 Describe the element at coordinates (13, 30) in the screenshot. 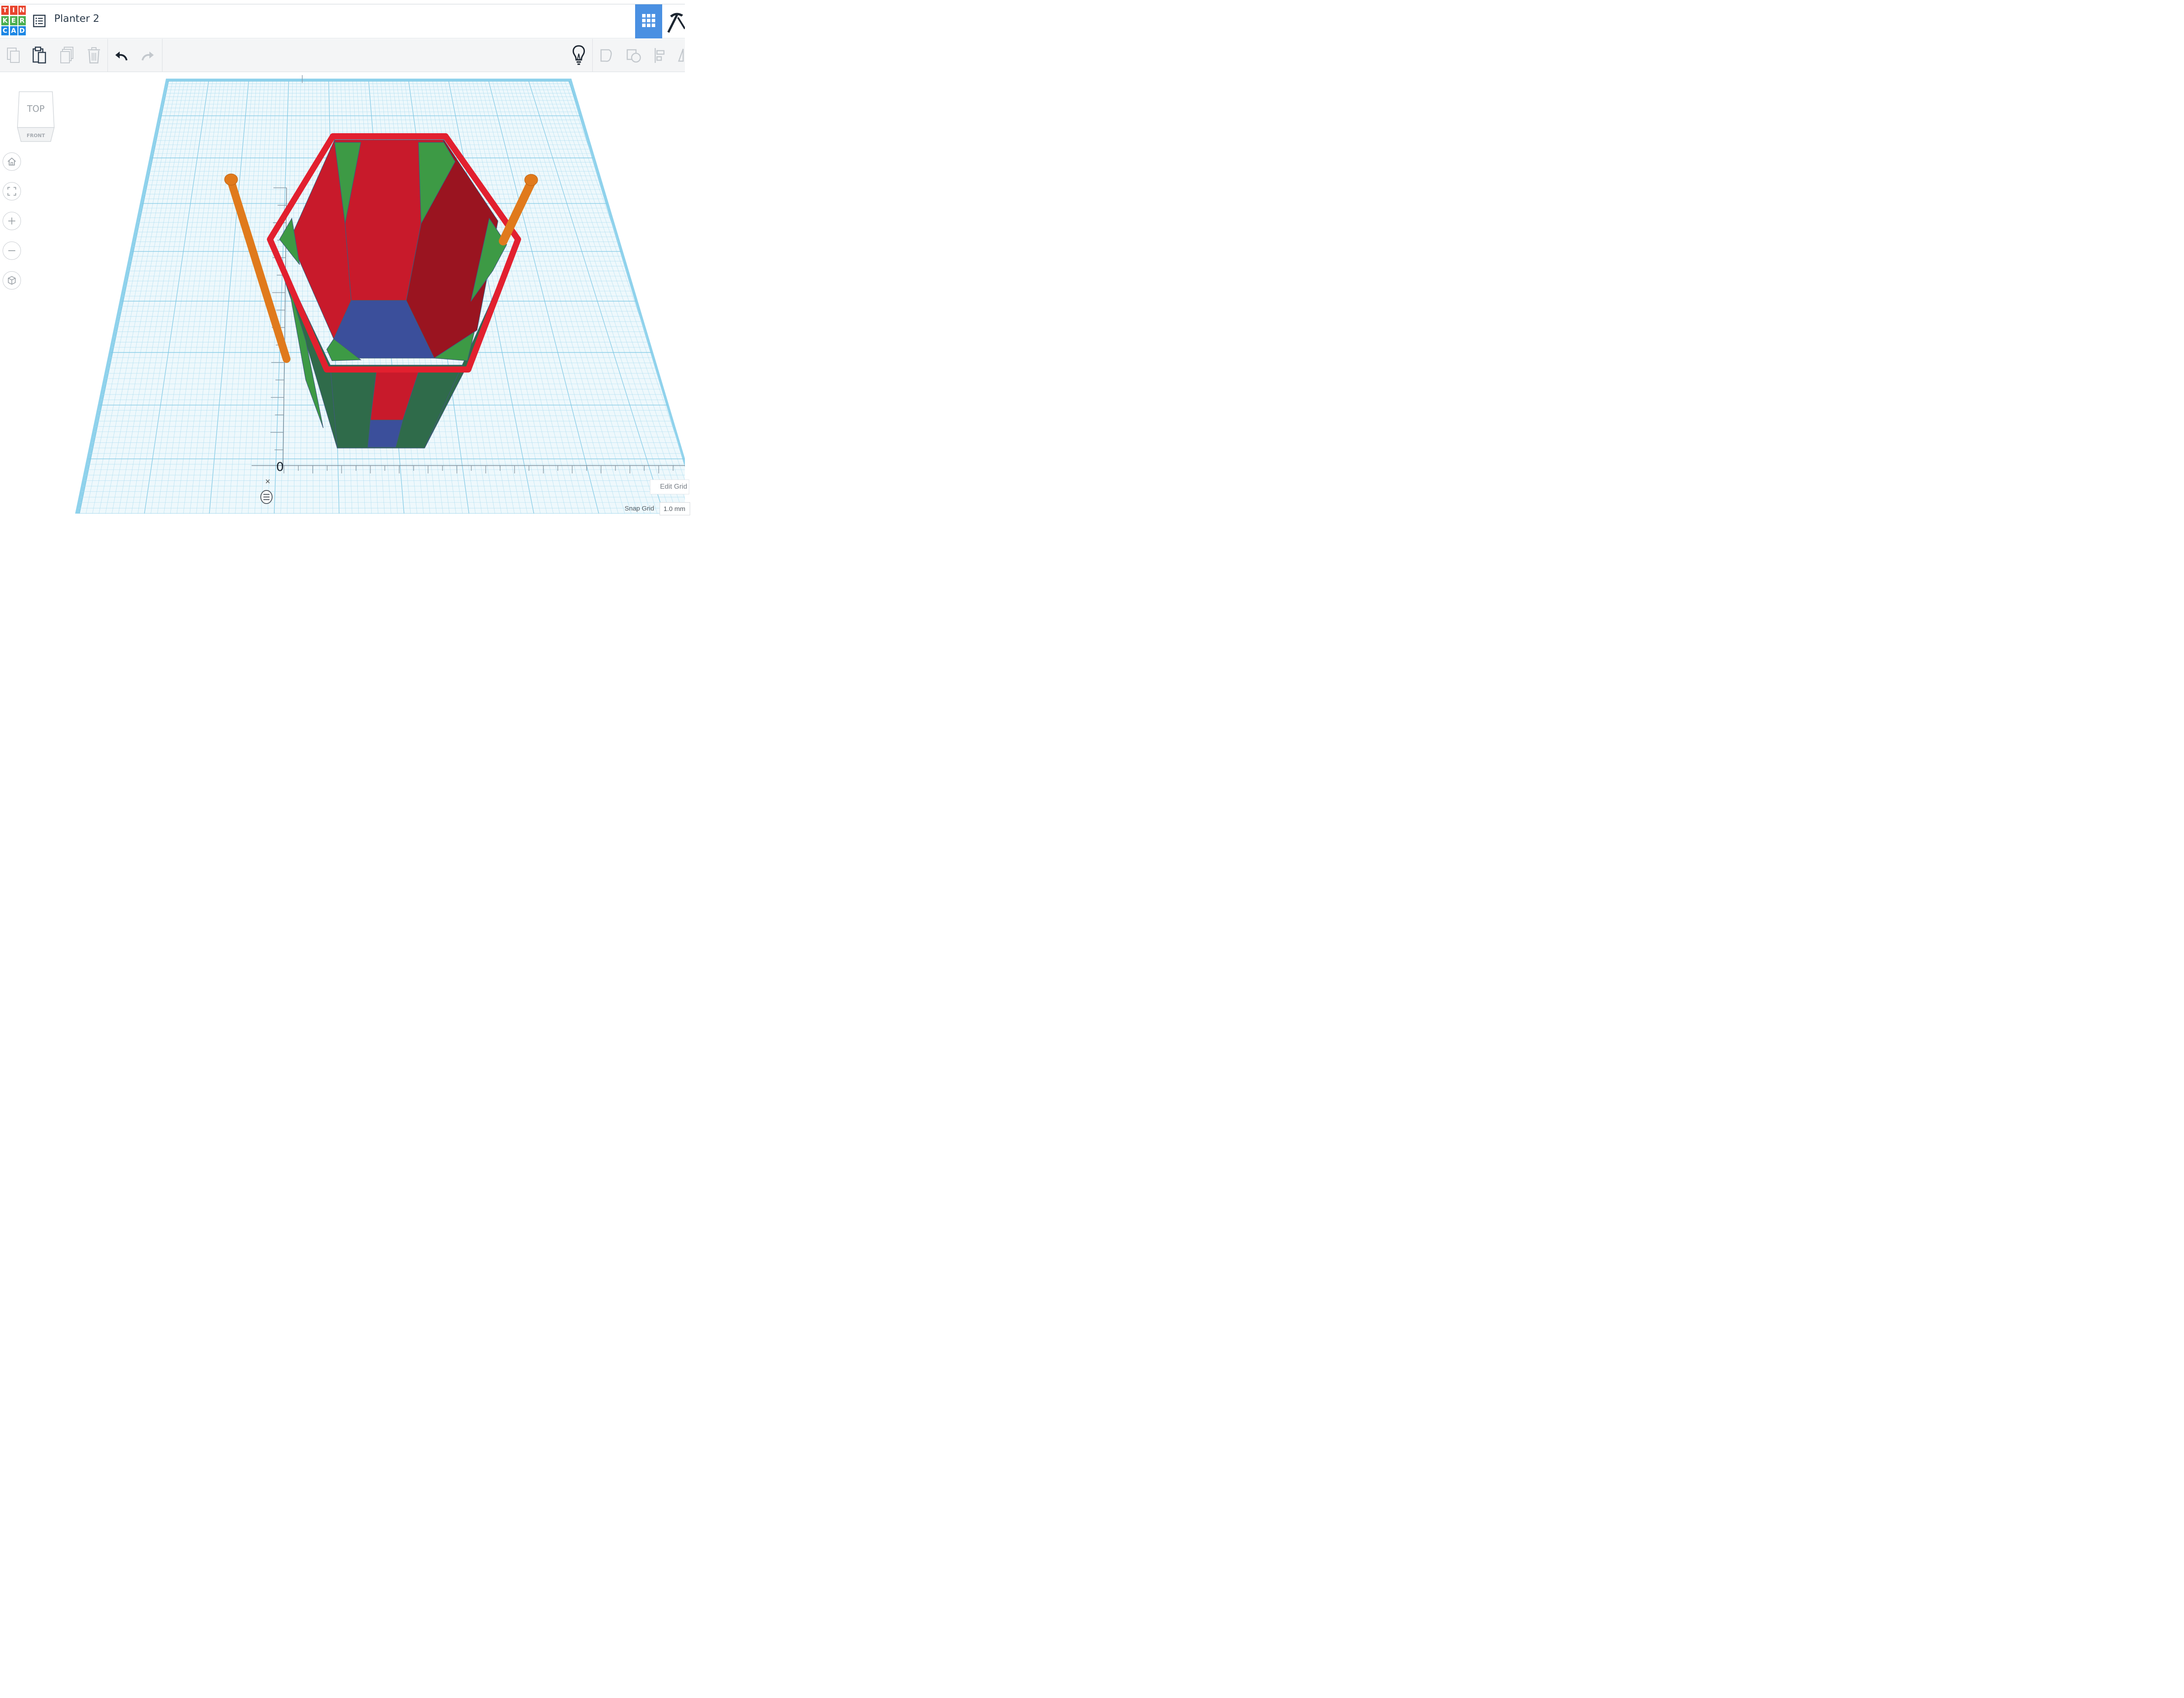

I see `logo-letter: A` at that location.